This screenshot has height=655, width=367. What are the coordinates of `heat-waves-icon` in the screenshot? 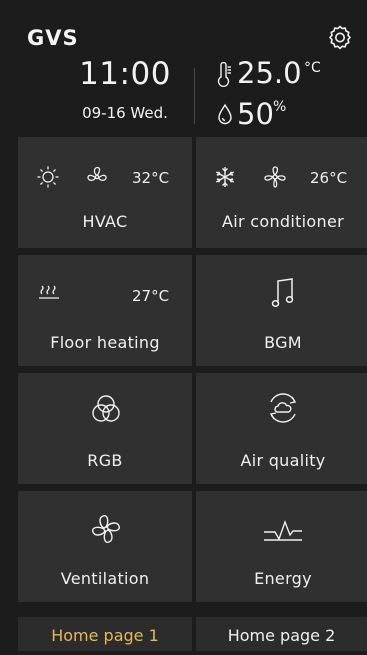 It's located at (49, 293).